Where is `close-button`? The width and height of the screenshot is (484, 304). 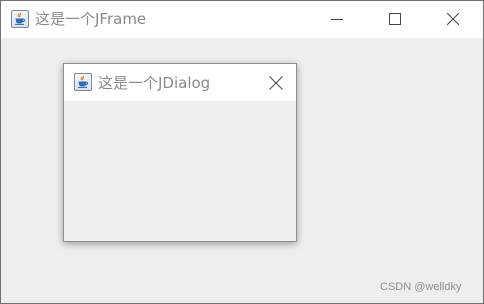 close-button is located at coordinates (453, 19).